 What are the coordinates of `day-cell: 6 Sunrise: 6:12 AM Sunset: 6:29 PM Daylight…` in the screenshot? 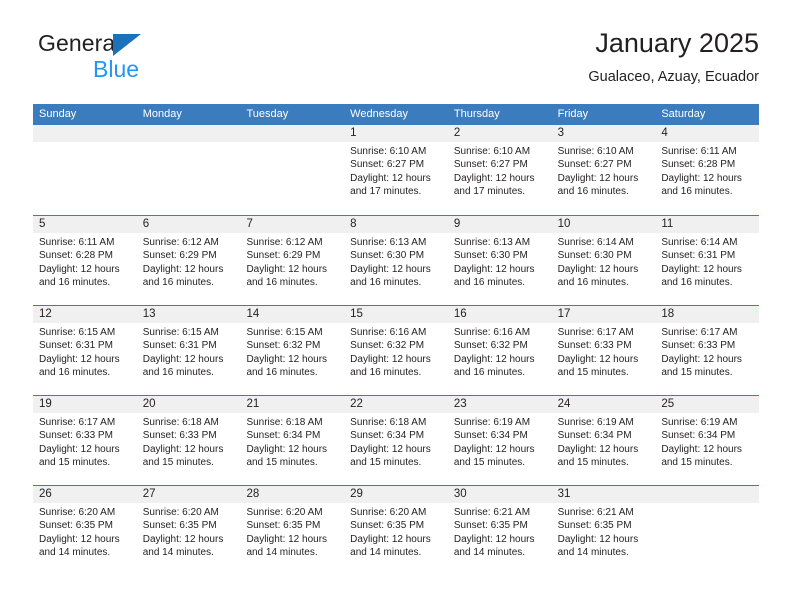 It's located at (188, 260).